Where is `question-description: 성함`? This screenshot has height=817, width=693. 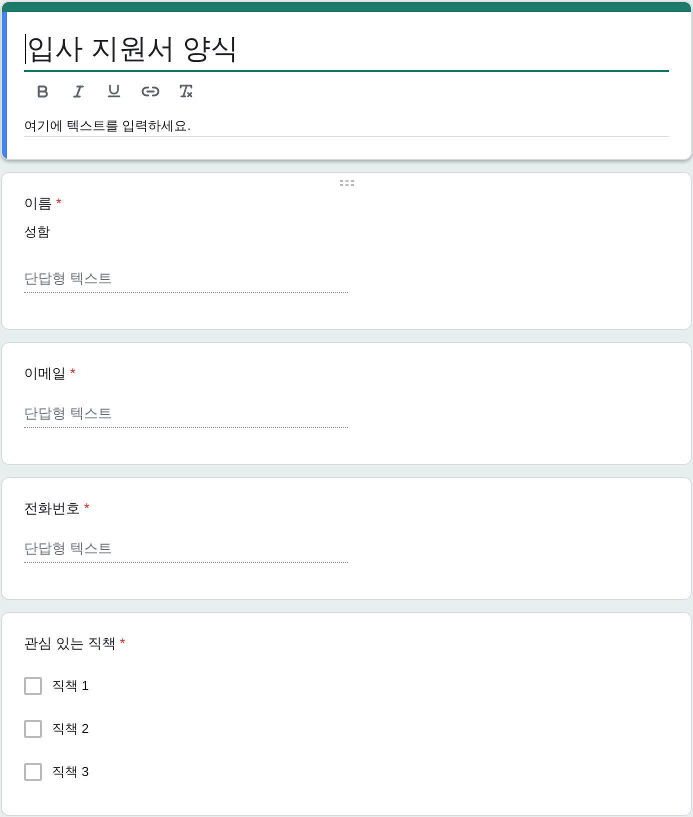 question-description: 성함 is located at coordinates (37, 232).